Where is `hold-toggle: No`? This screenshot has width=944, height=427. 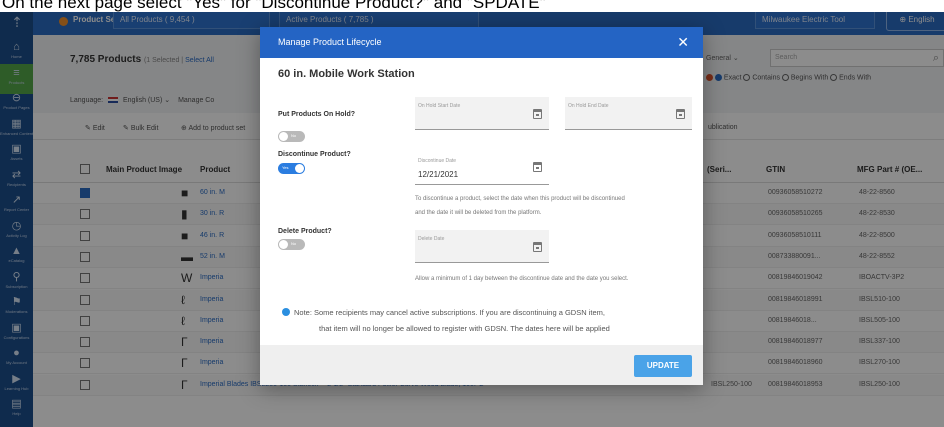
hold-toggle: No is located at coordinates (291, 136).